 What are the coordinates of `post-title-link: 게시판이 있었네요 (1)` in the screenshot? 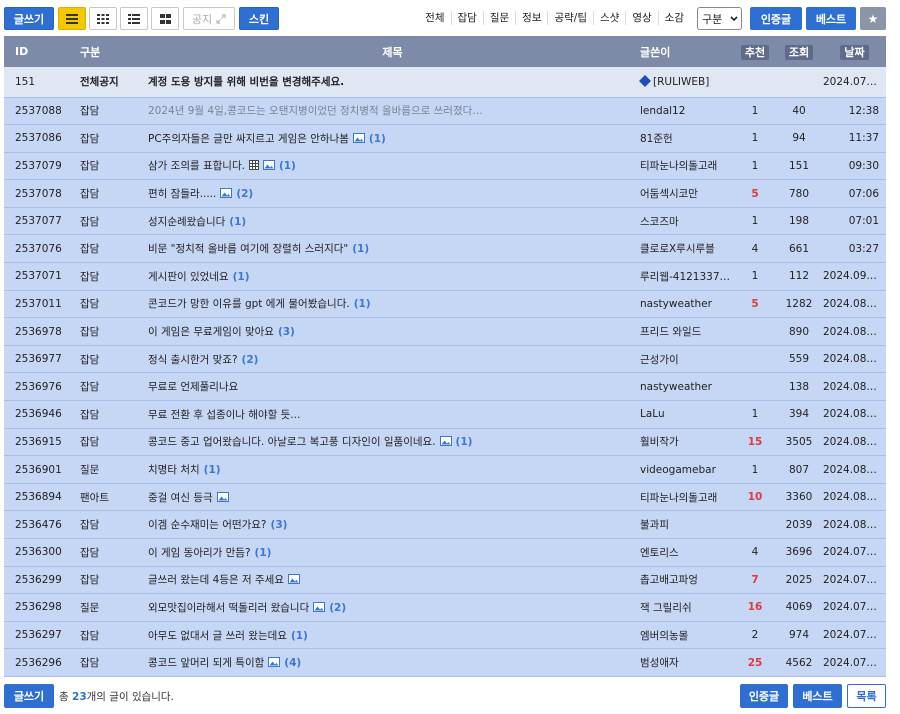 It's located at (388, 276).